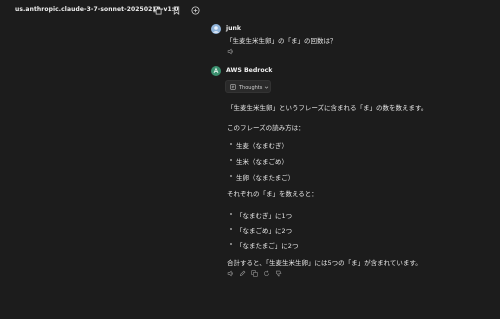  Describe the element at coordinates (266, 87) in the screenshot. I see `chevron-down-icon` at that location.